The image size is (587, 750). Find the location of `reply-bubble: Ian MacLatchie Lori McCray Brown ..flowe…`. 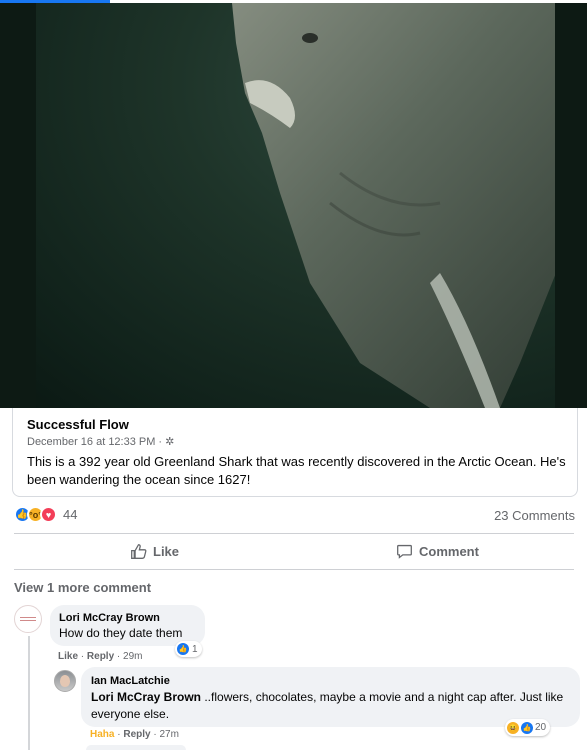

reply-bubble: Ian MacLatchie Lori McCray Brown ..flowe… is located at coordinates (330, 697).